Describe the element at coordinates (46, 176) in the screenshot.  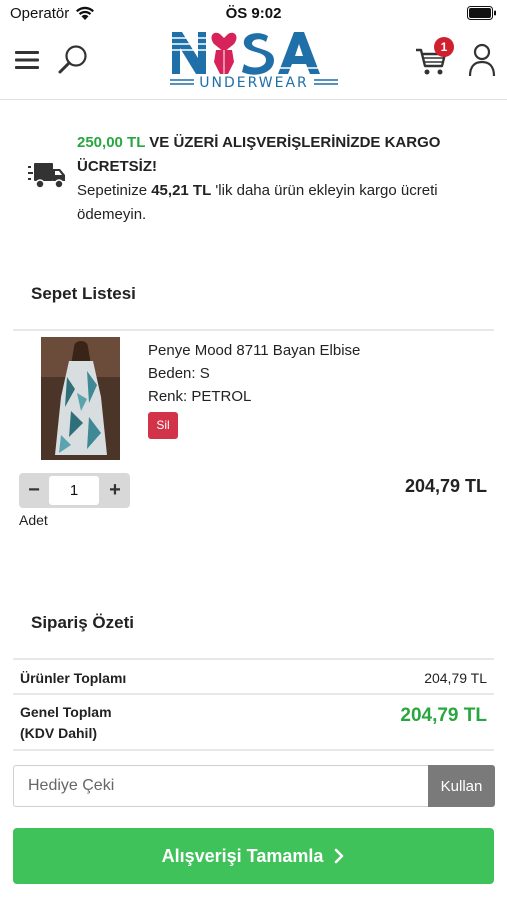
I see `delivery-truck-icon` at that location.